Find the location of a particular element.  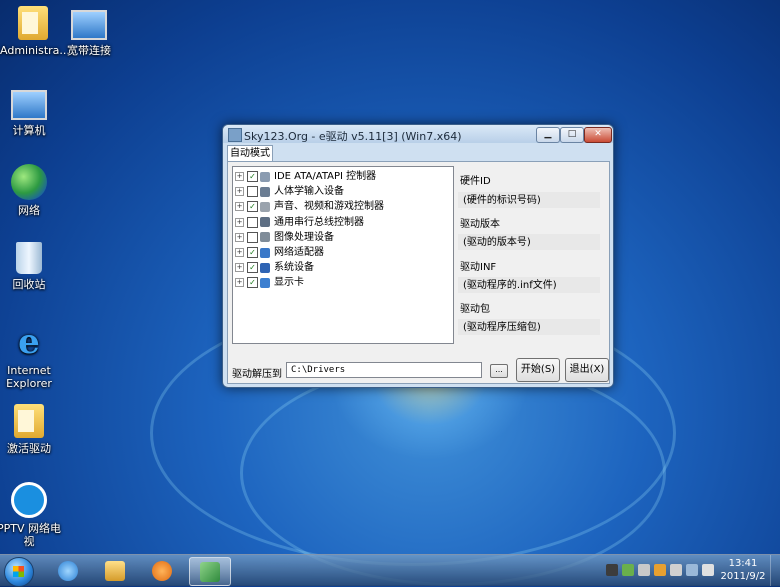

usb-icon is located at coordinates (660, 570).